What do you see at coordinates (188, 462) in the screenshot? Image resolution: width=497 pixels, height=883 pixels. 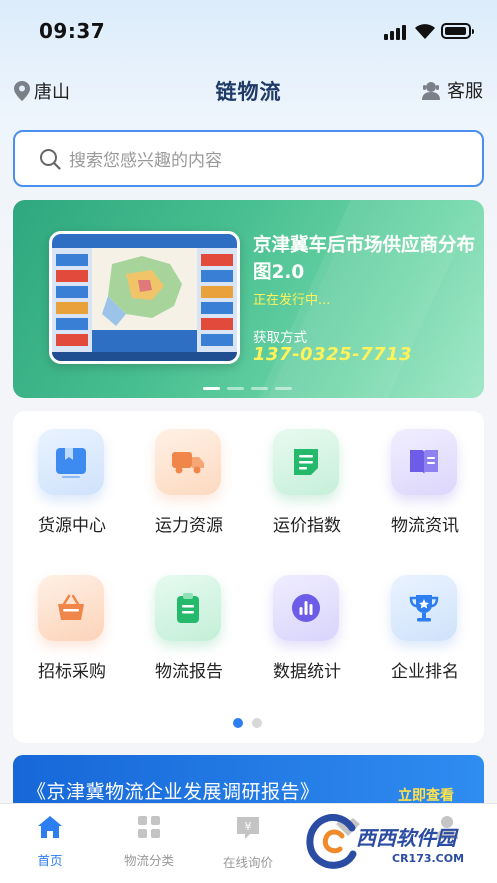 I see `truck-icon` at bounding box center [188, 462].